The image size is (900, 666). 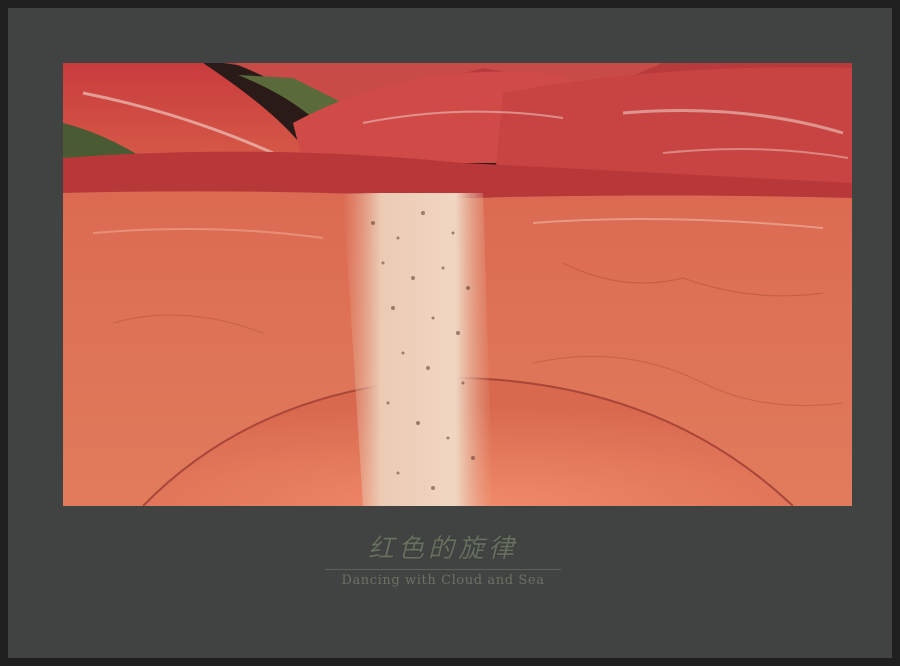 What do you see at coordinates (443, 569) in the screenshot?
I see `caption-divider` at bounding box center [443, 569].